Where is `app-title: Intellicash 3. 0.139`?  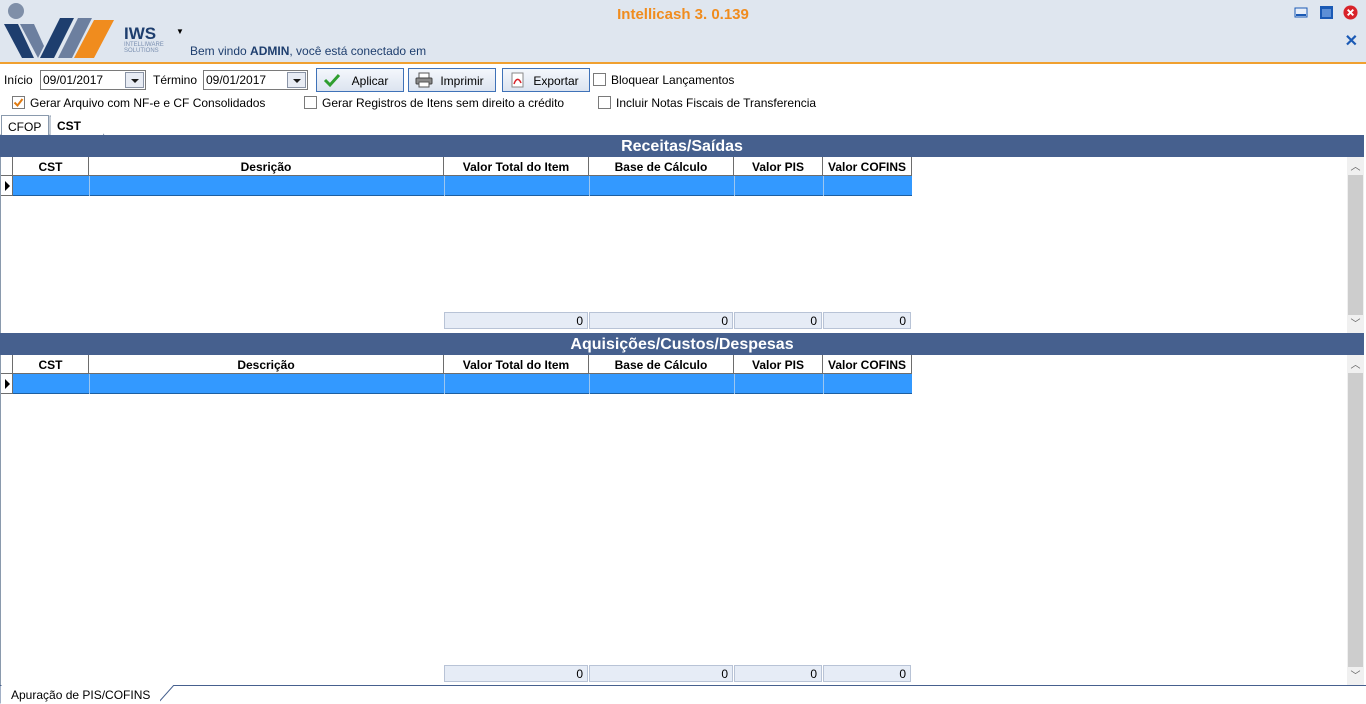 app-title: Intellicash 3. 0.139 is located at coordinates (683, 14).